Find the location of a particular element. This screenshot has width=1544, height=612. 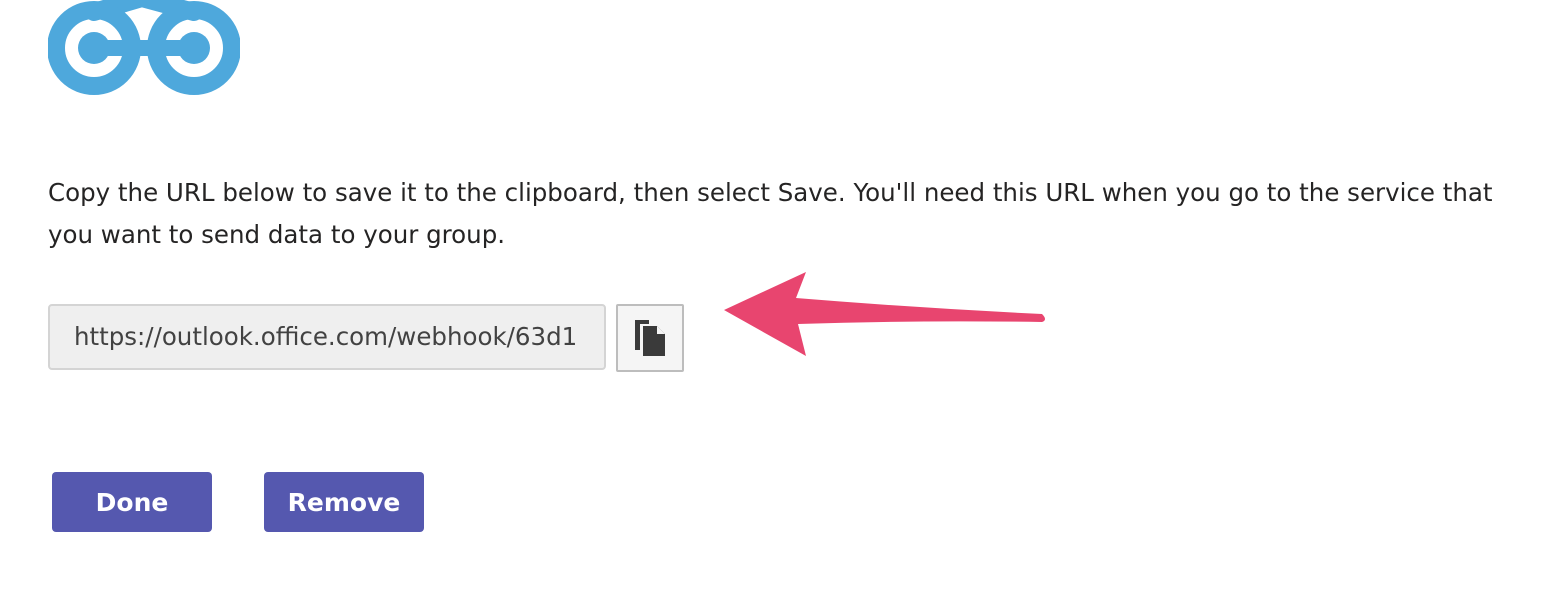

webhook-logo-icon is located at coordinates (144, 47).